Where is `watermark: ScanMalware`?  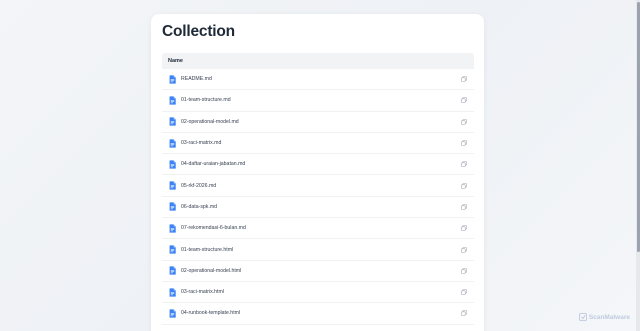 watermark: ScanMalware is located at coordinates (604, 317).